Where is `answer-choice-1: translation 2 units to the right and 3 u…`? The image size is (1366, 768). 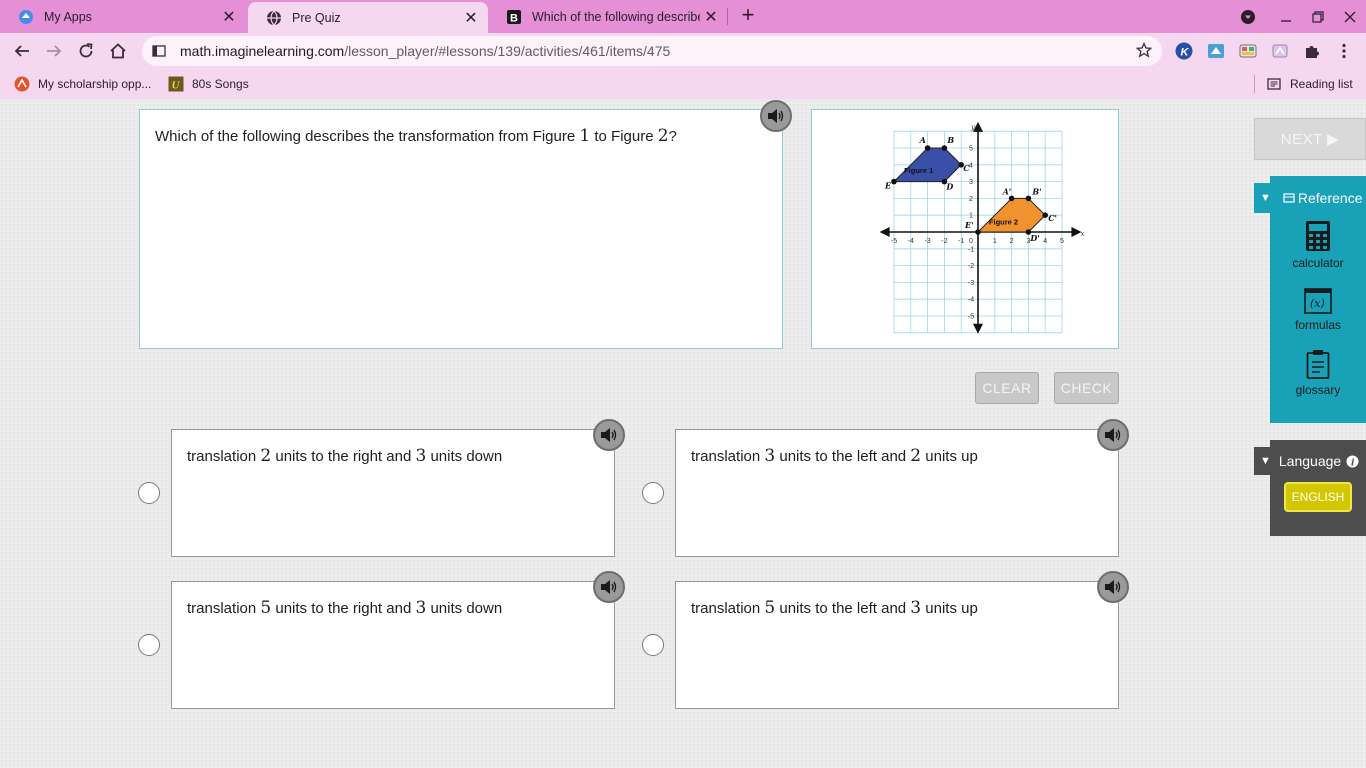 answer-choice-1: translation 2 units to the right and 3 u… is located at coordinates (393, 493).